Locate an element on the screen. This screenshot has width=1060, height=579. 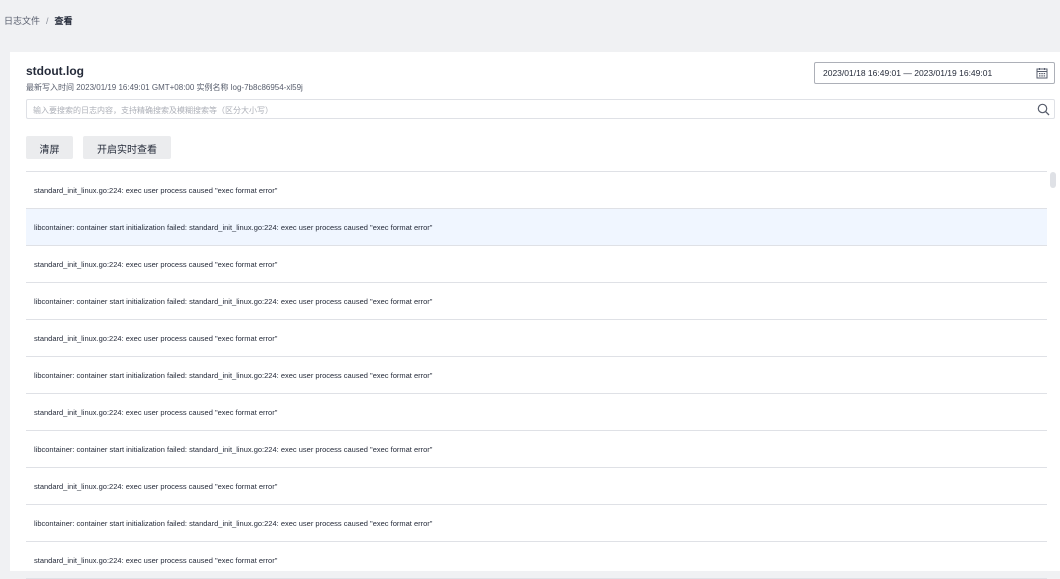
search-icon is located at coordinates (1043, 109).